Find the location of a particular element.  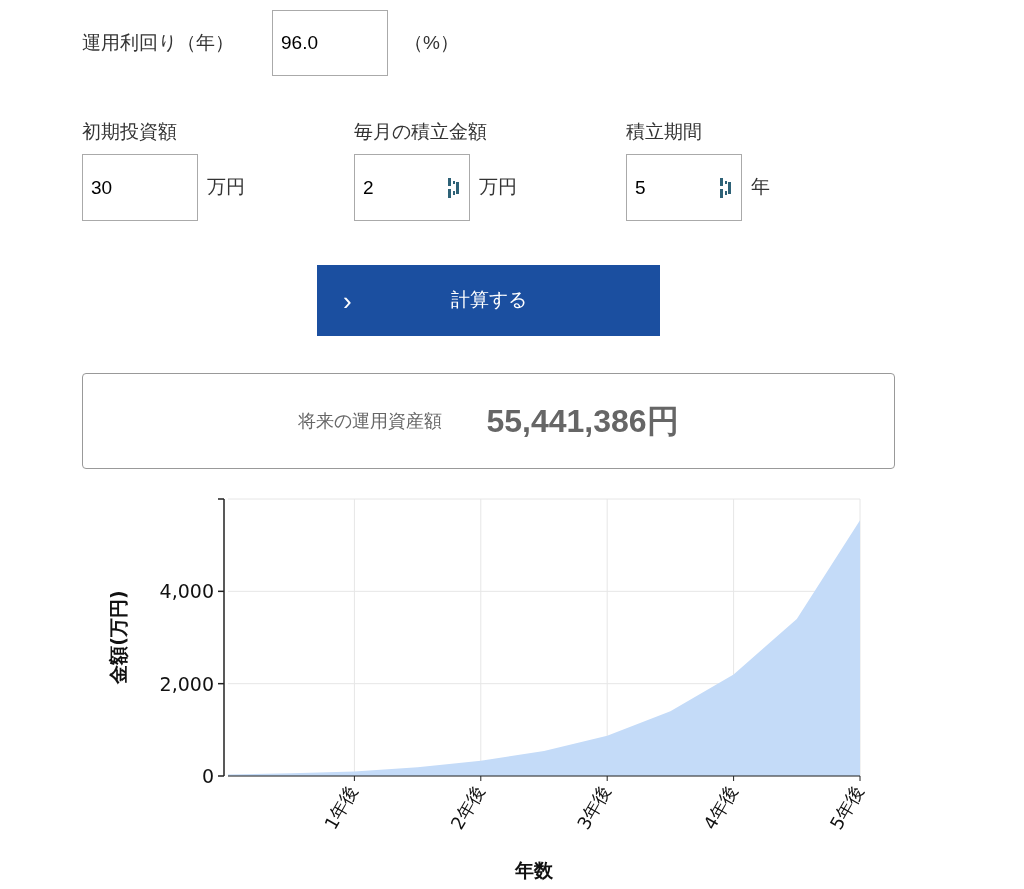

x-tick-label: 4年後 is located at coordinates (720, 807).